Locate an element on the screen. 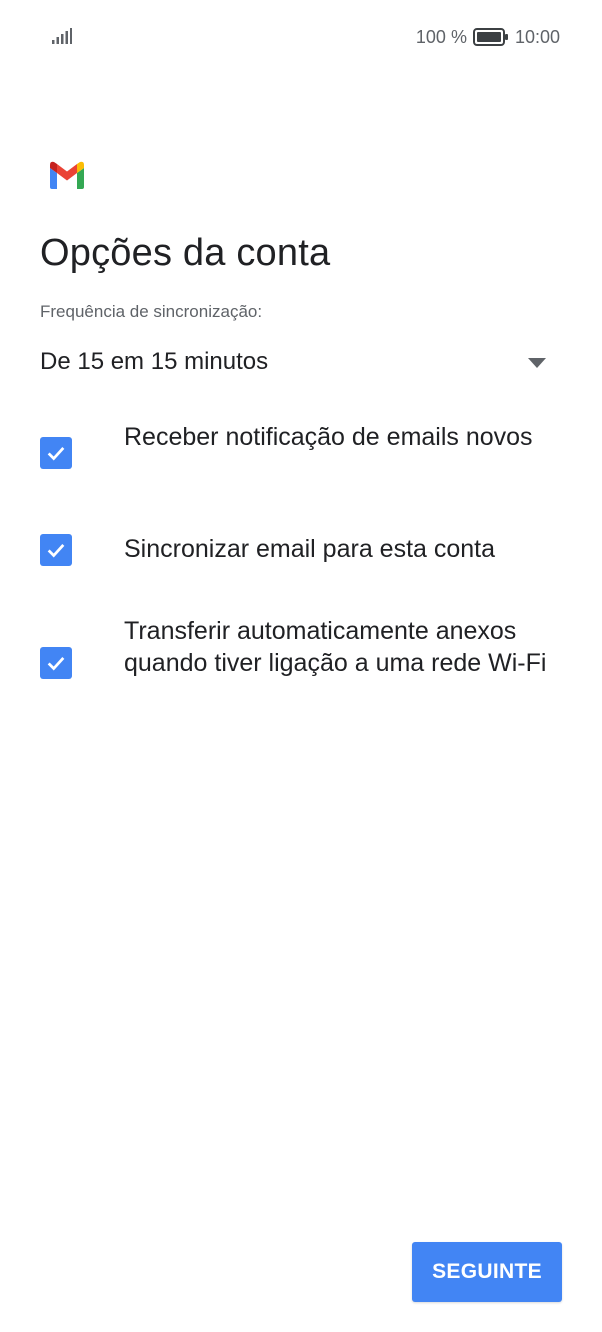 Image resolution: width=602 pixels, height=1332 pixels. next-button: SEGUINTE is located at coordinates (487, 1272).